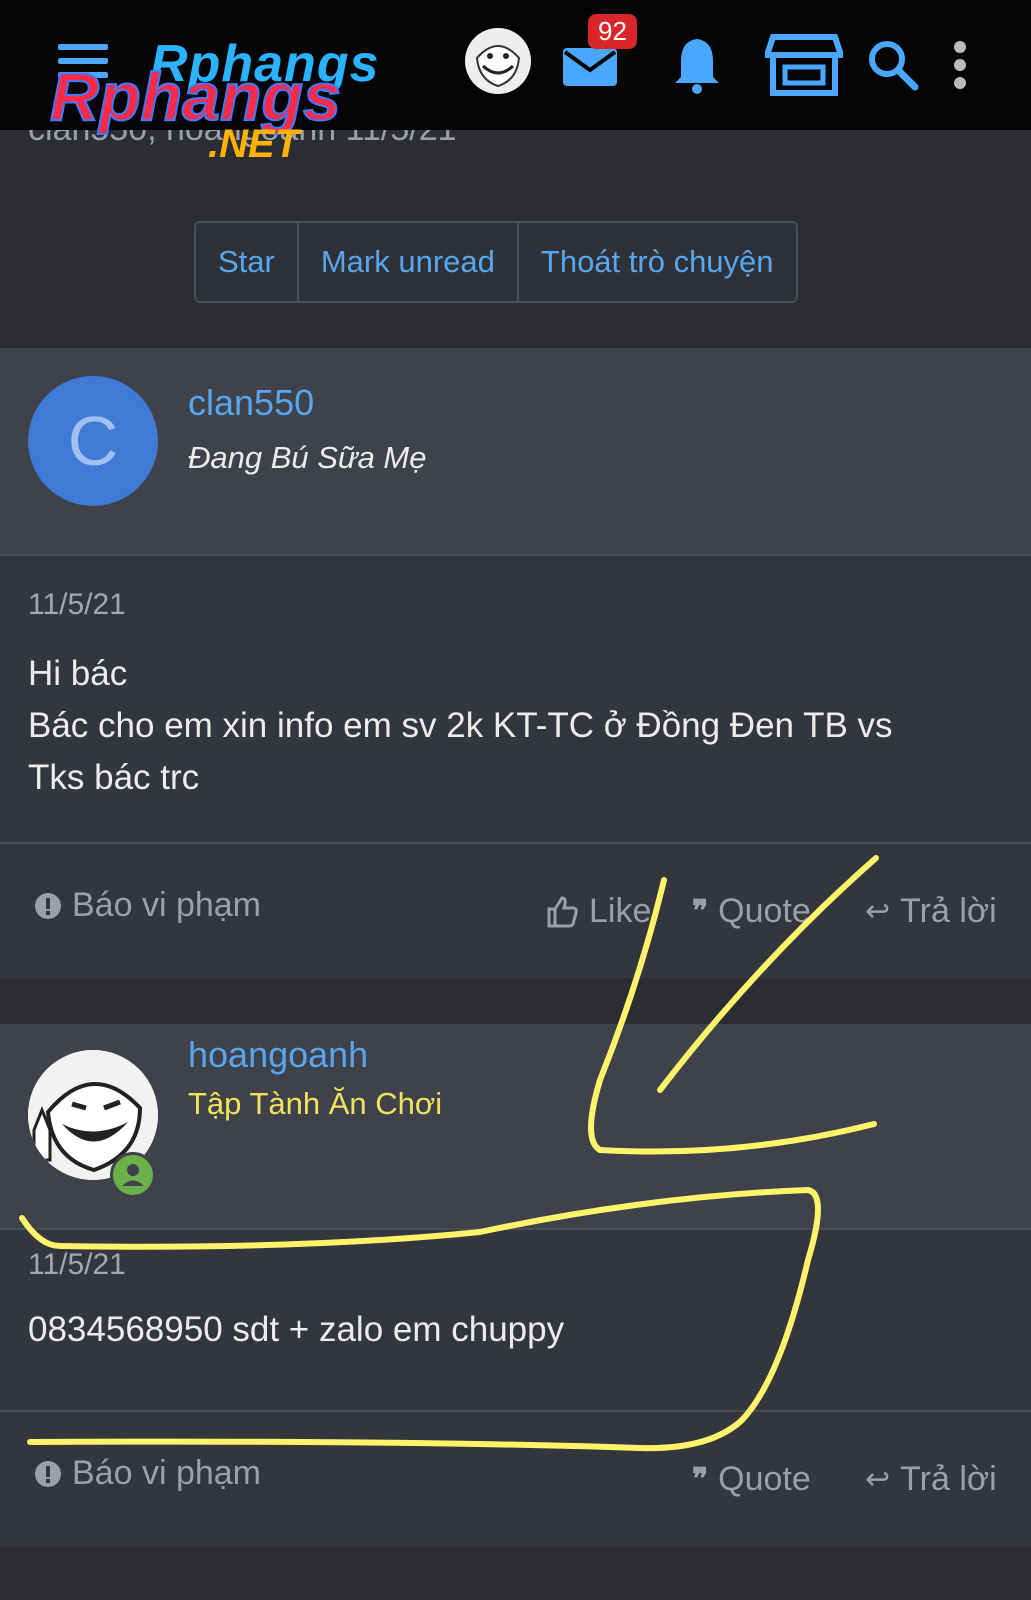 The height and width of the screenshot is (1600, 1031). Describe the element at coordinates (515, 452) in the screenshot. I see `message-1-header: C clan550 Đang Bú Sữa Mẹ` at that location.